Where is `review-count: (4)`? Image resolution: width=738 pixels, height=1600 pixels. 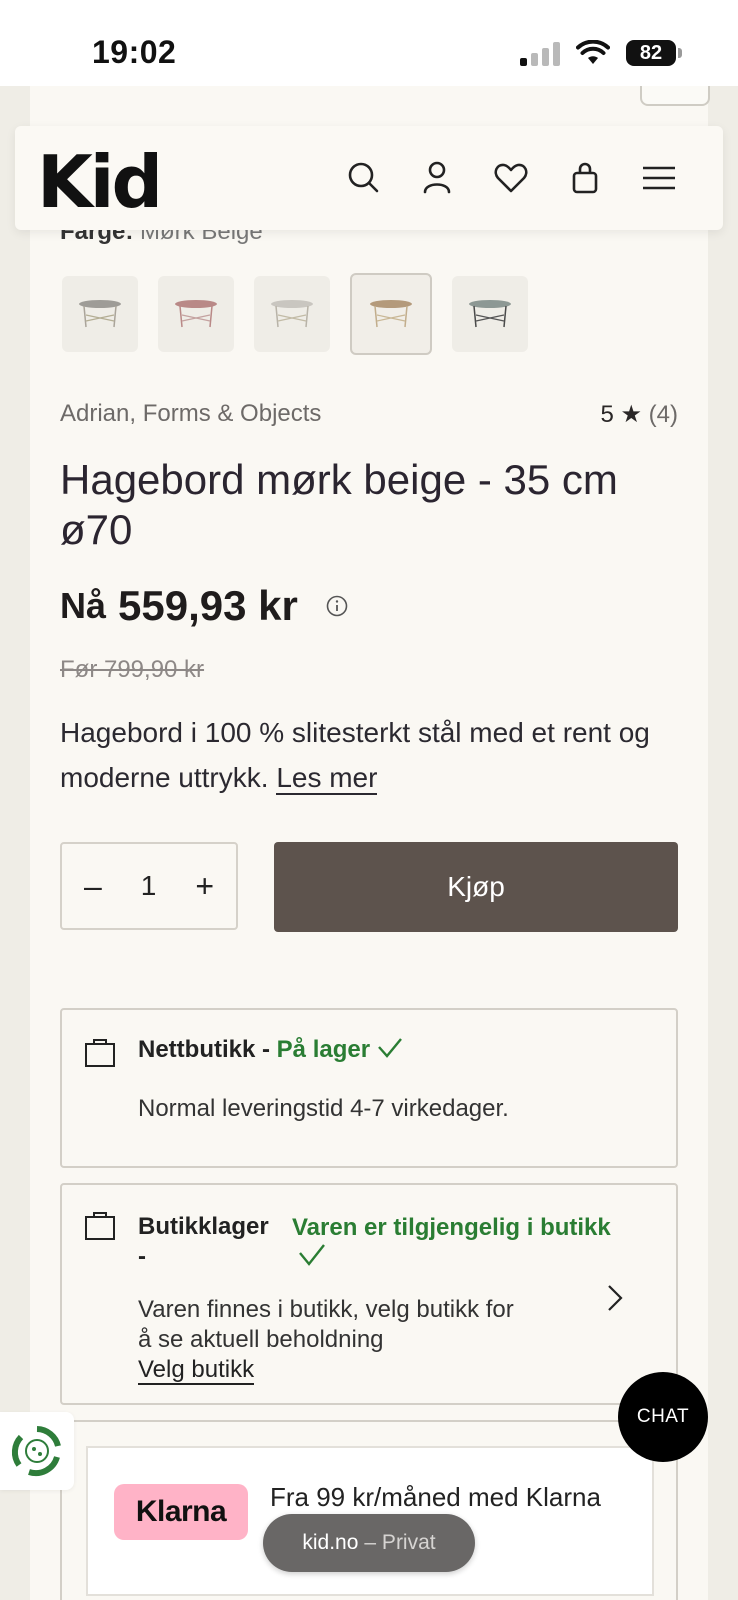 review-count: (4) is located at coordinates (663, 414).